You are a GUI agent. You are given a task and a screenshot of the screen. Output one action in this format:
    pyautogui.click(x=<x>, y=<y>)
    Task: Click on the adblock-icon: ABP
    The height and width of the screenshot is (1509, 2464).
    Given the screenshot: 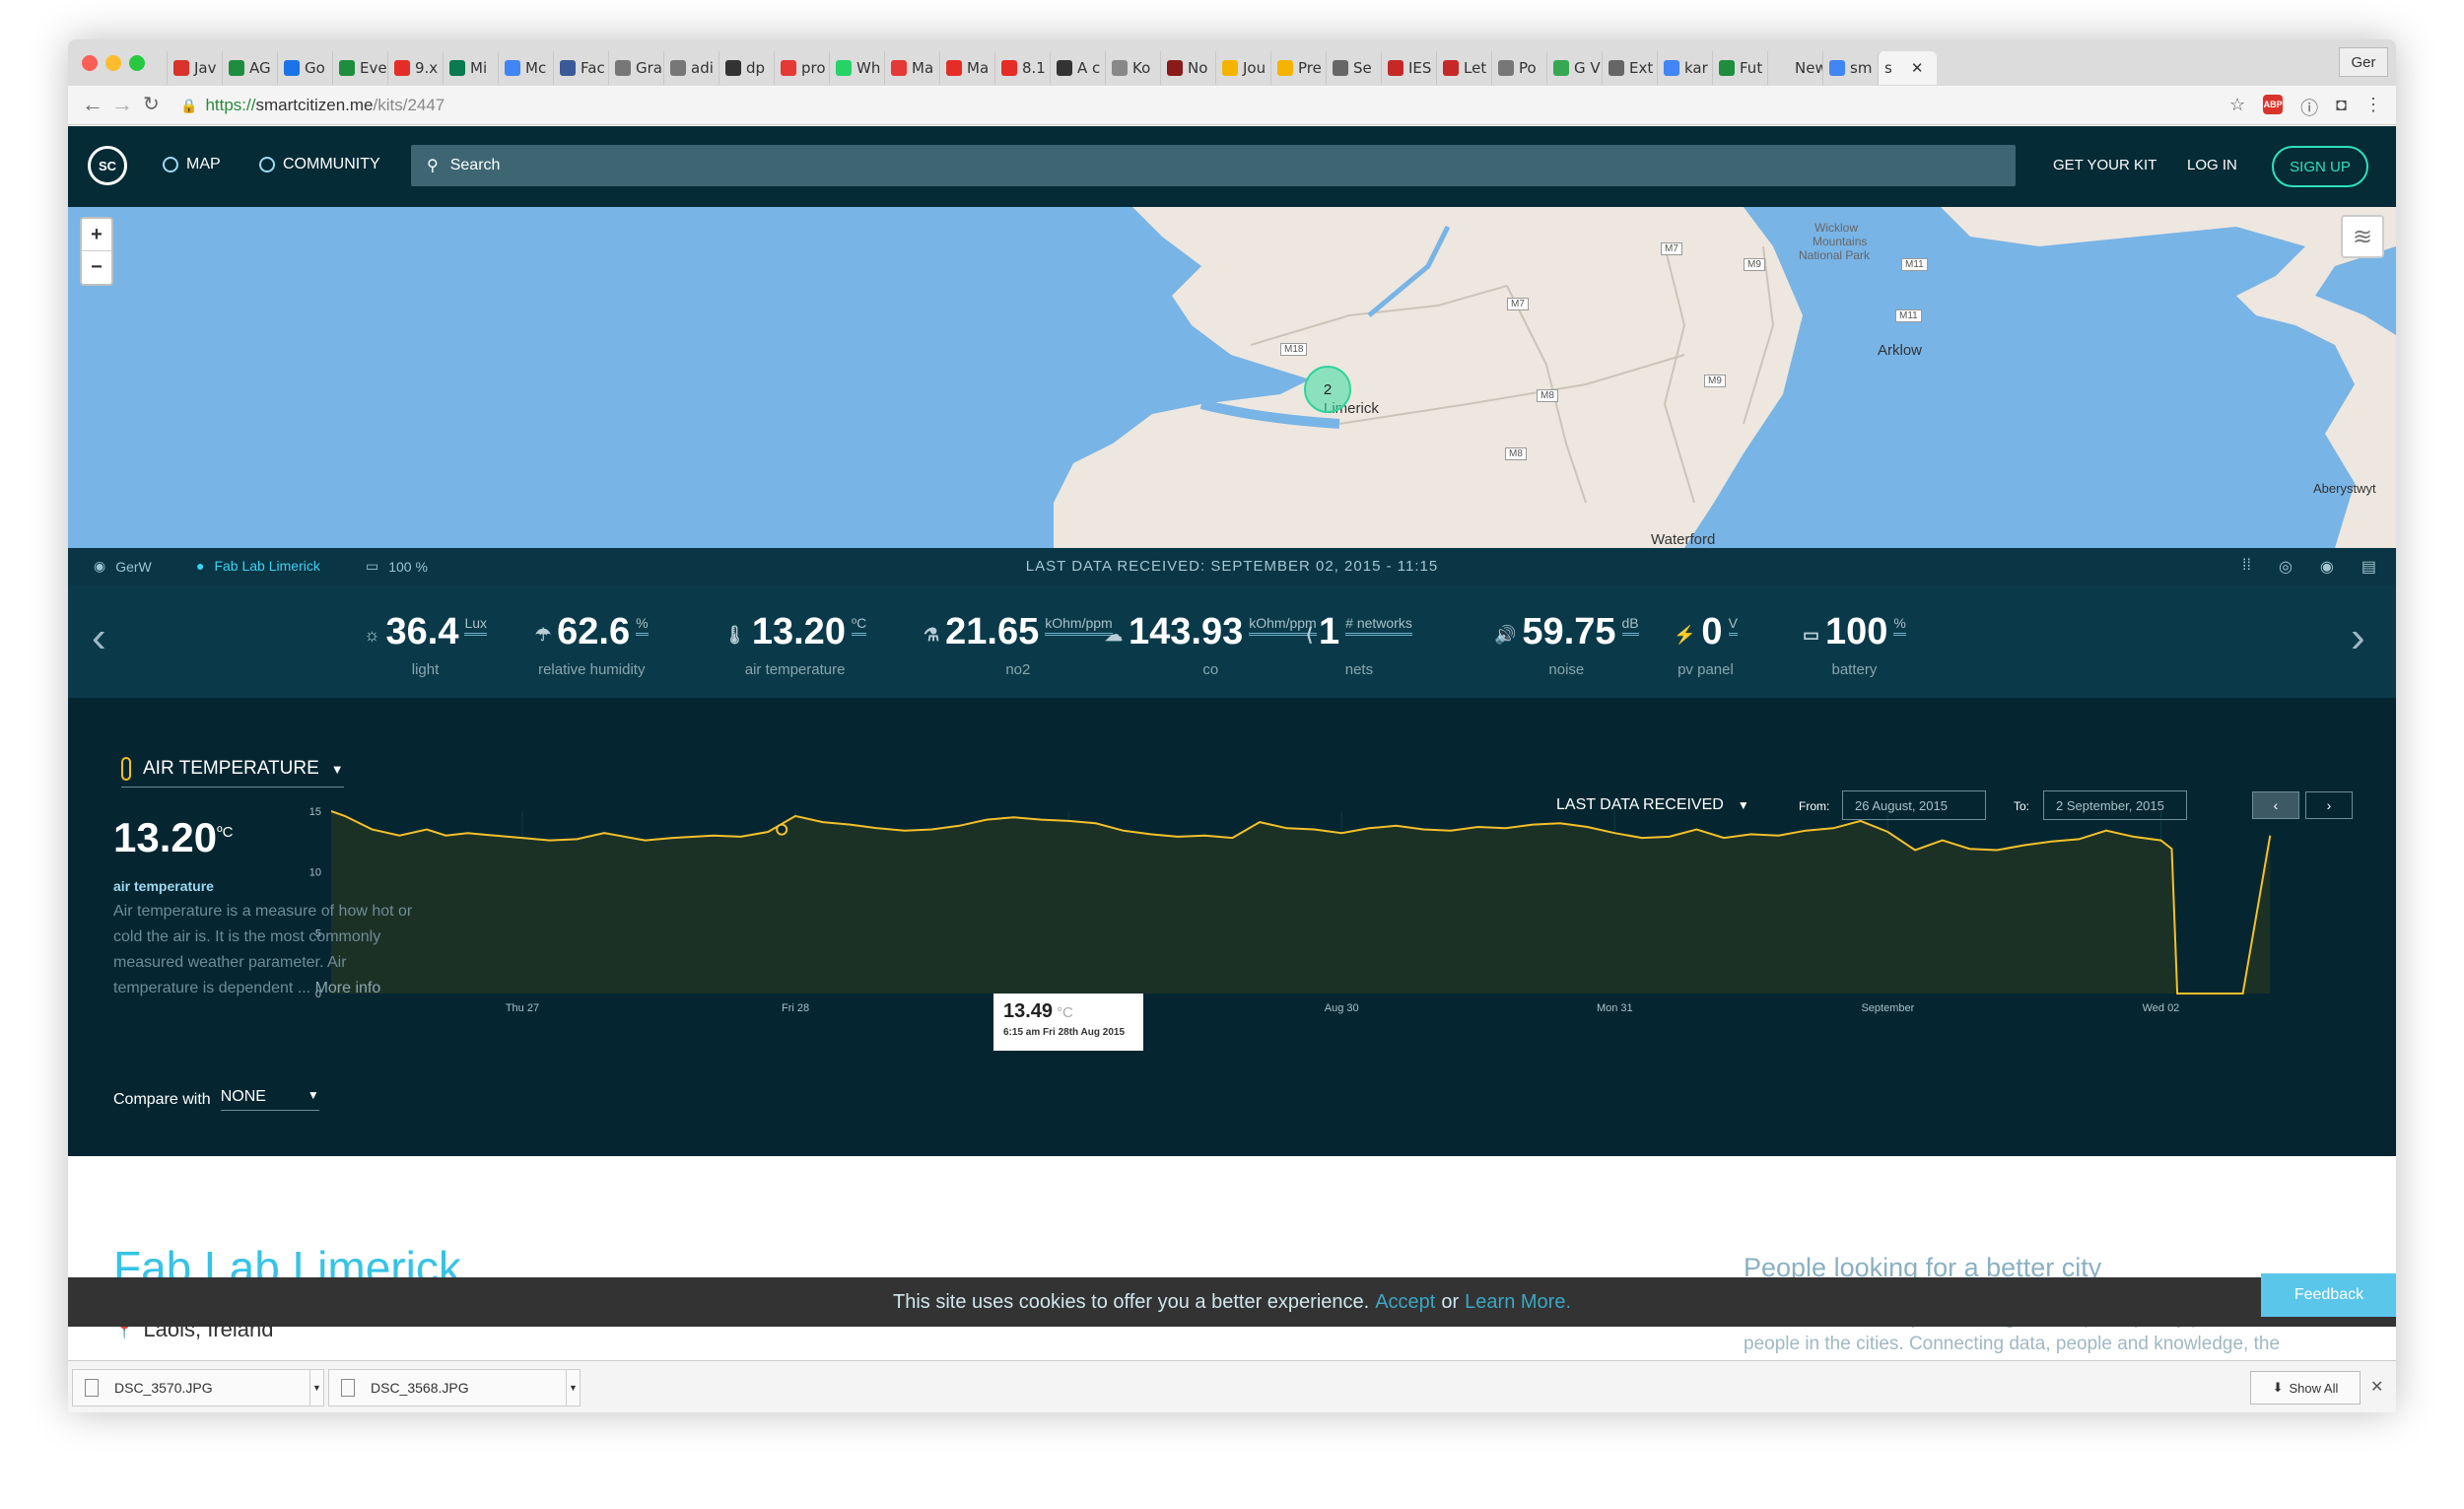 What is the action you would take?
    pyautogui.click(x=2273, y=104)
    